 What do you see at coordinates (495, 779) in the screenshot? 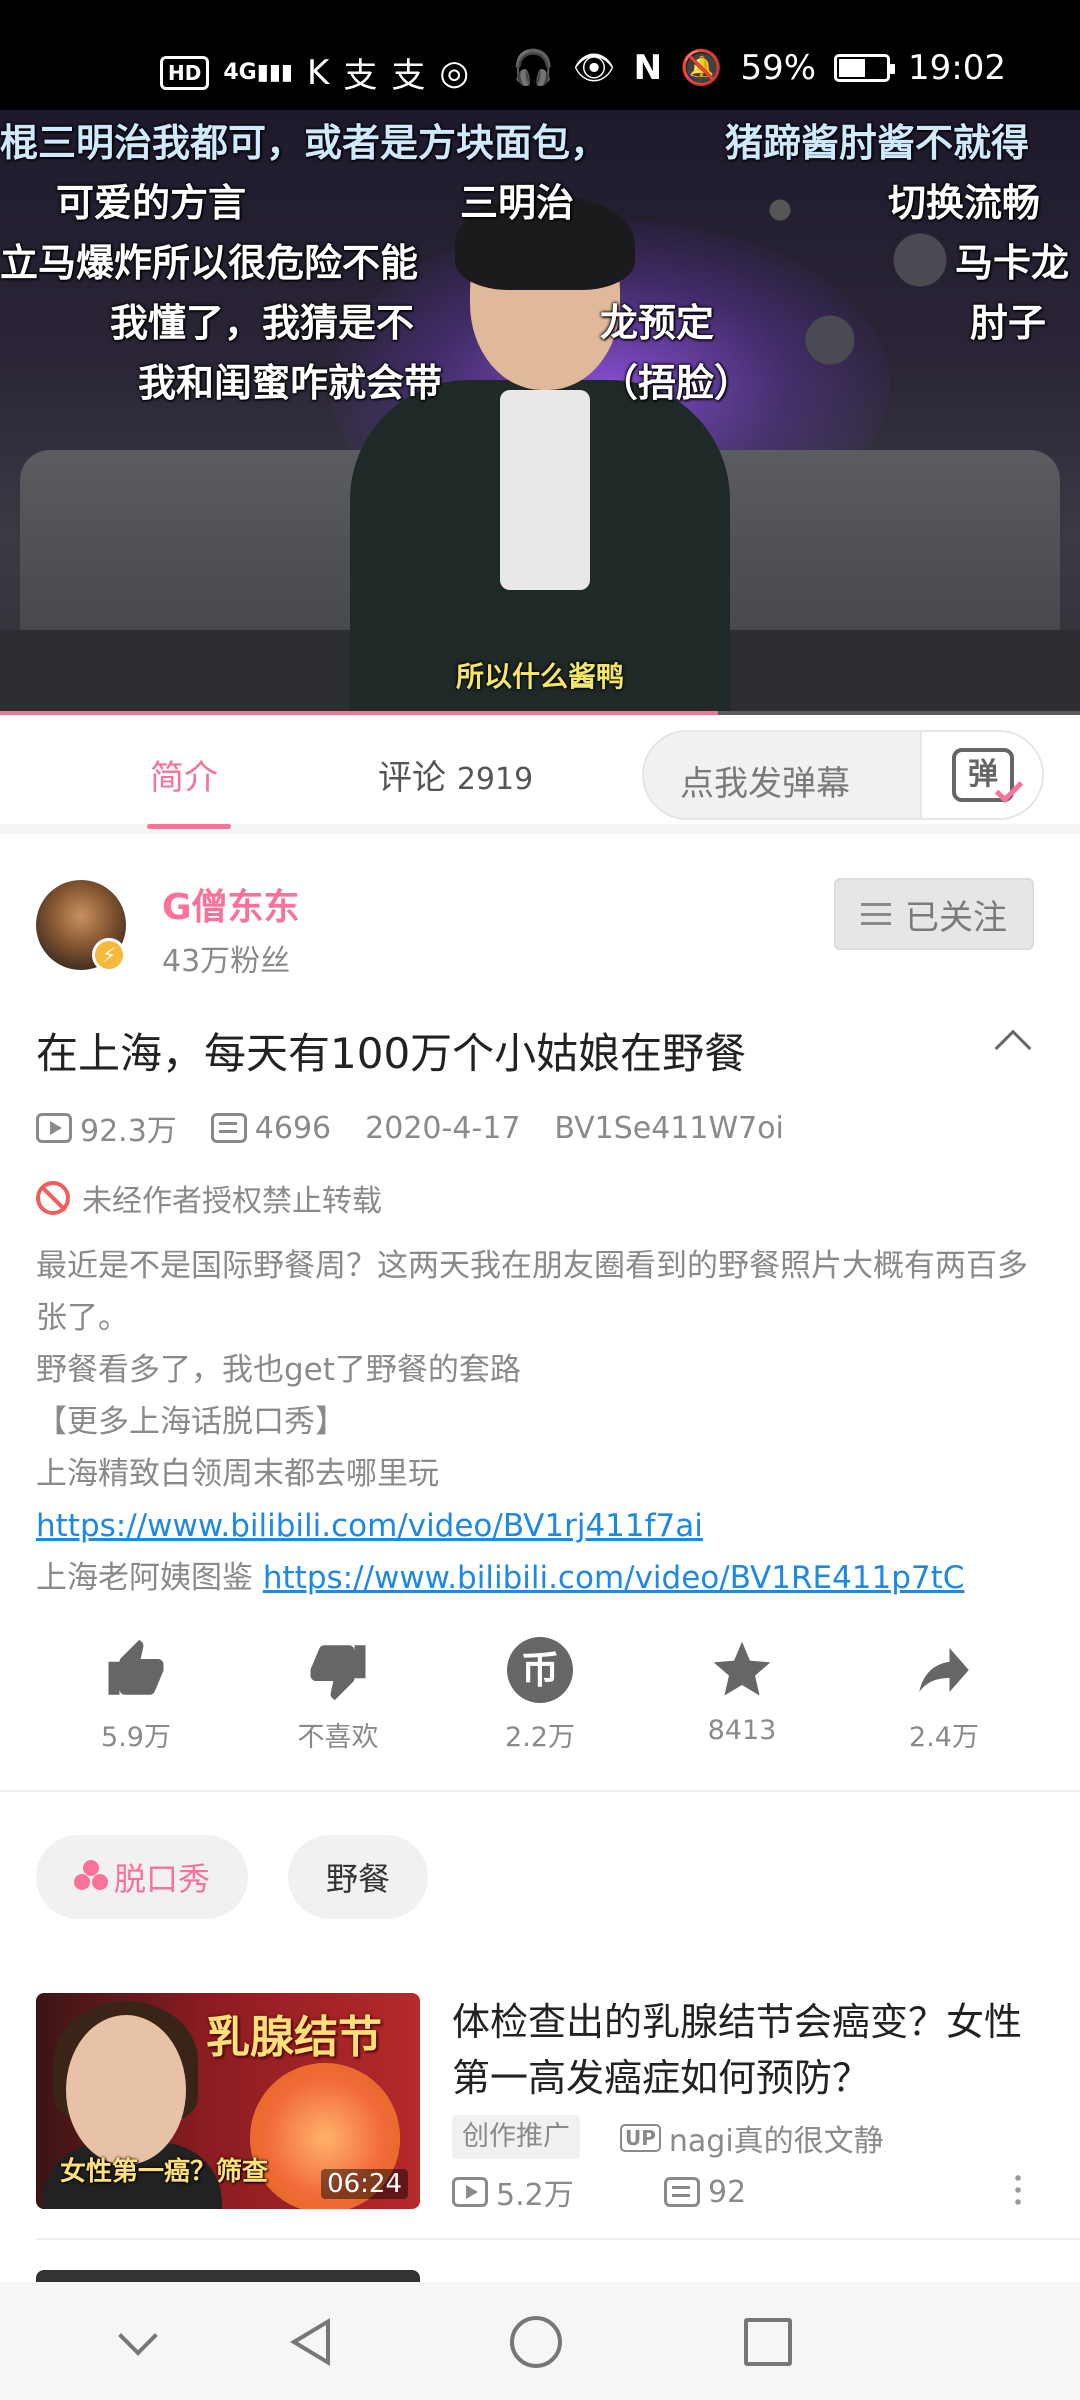
I see `comments-count: 2919` at bounding box center [495, 779].